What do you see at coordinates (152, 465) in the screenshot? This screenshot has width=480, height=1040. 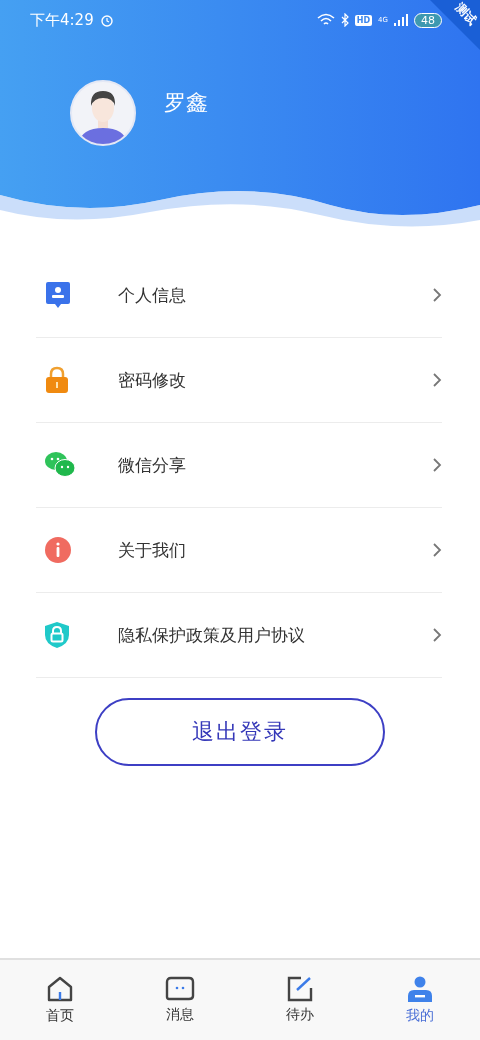 I see `menu-label: 微信分享` at bounding box center [152, 465].